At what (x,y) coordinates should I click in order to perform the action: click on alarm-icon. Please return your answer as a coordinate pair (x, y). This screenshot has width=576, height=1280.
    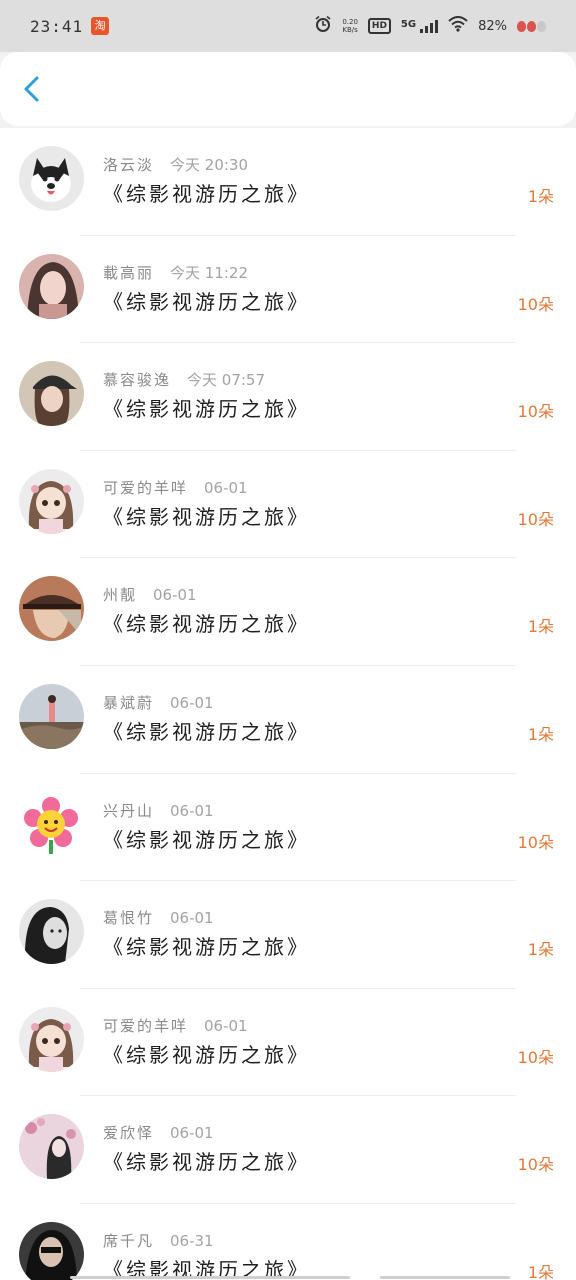
    Looking at the image, I should click on (323, 26).